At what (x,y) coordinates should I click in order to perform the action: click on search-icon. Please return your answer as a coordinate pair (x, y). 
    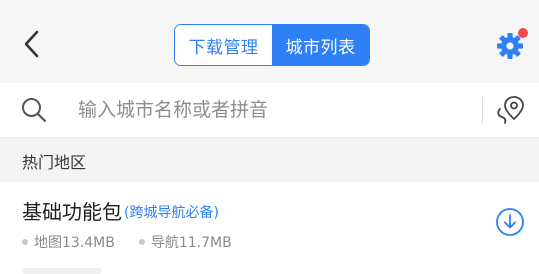
    Looking at the image, I should click on (34, 110).